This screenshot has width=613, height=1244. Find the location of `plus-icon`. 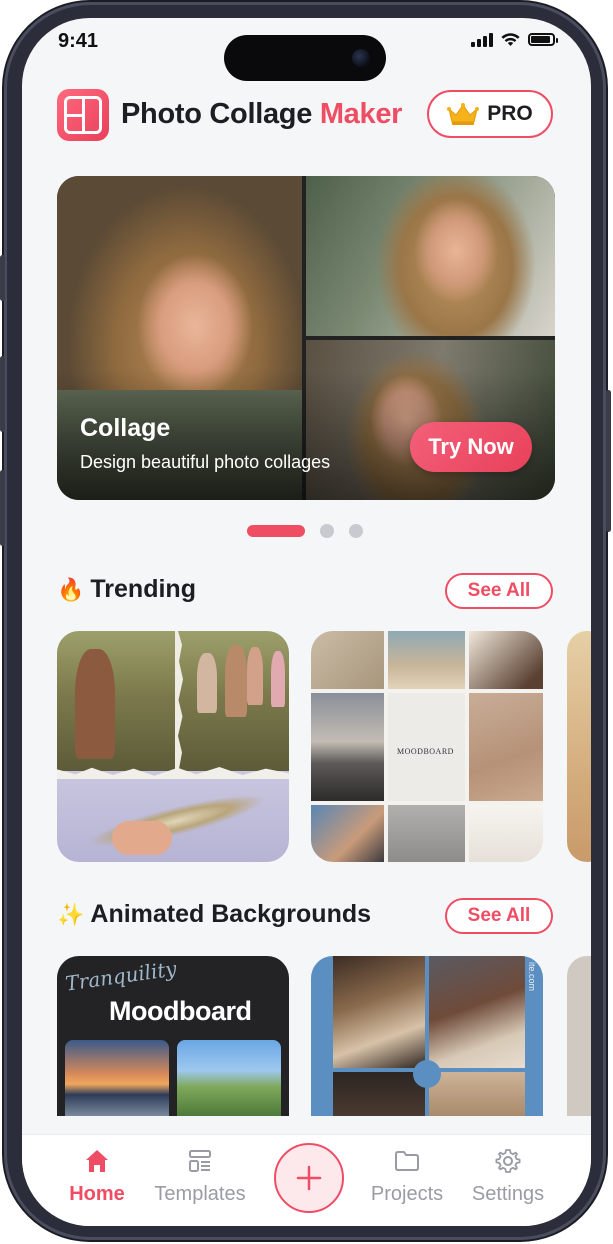

plus-icon is located at coordinates (309, 1178).